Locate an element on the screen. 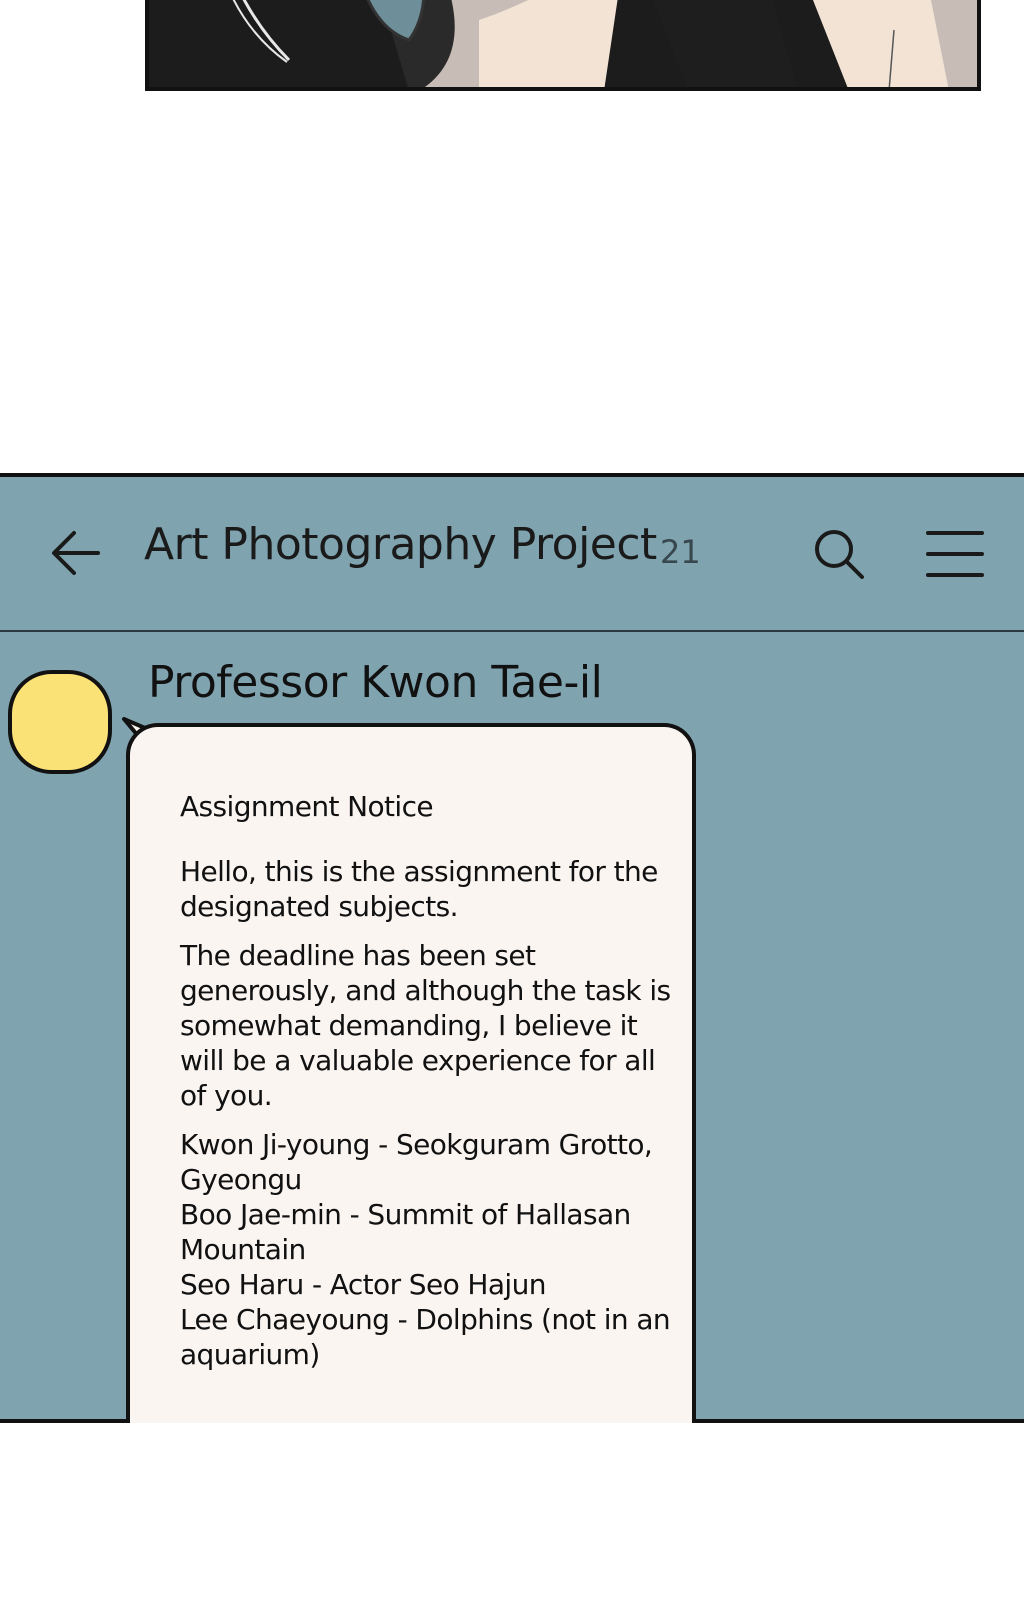 This screenshot has height=1600, width=1024. back-button is located at coordinates (76, 553).